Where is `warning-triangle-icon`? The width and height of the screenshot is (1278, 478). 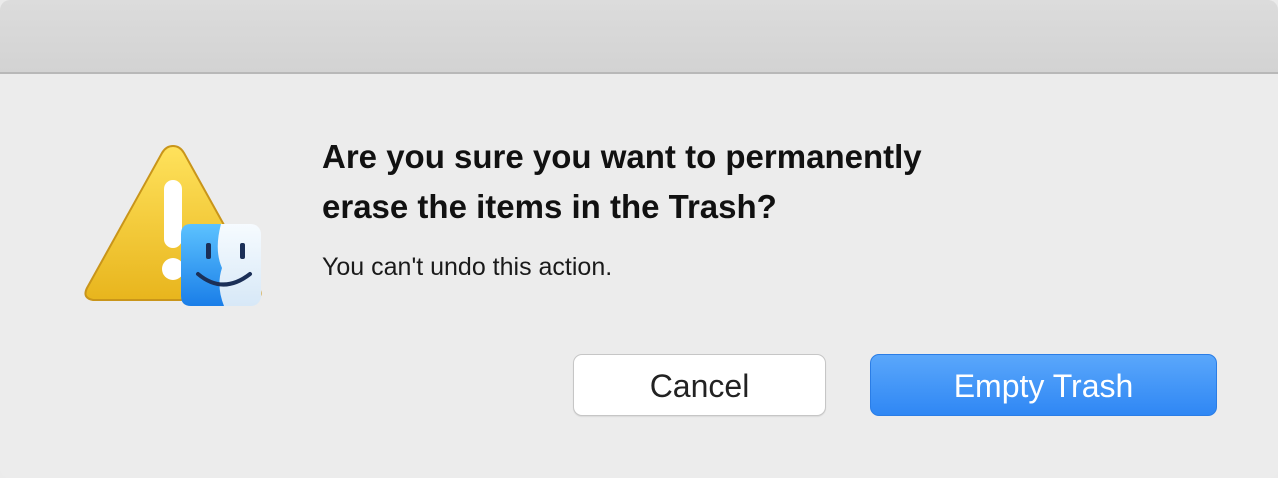 warning-triangle-icon is located at coordinates (173, 225).